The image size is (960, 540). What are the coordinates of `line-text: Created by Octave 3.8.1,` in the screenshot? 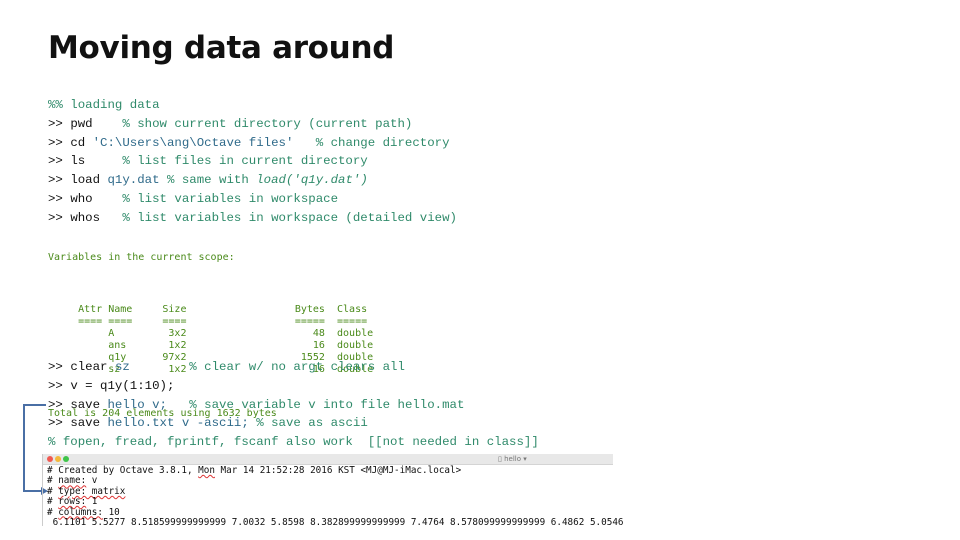 It's located at (128, 470).